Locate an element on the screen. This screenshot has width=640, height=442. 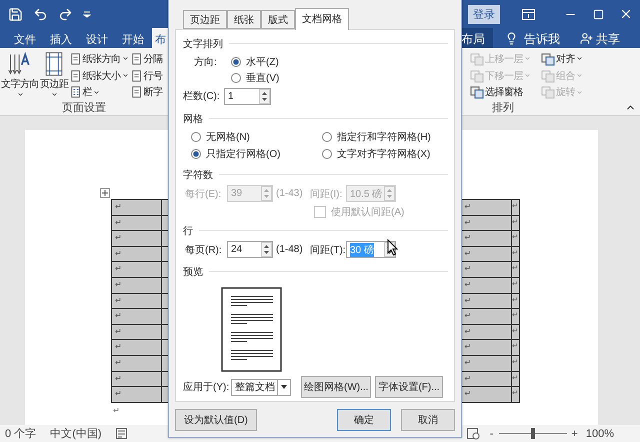
dialog-tab: 页边距 is located at coordinates (205, 19).